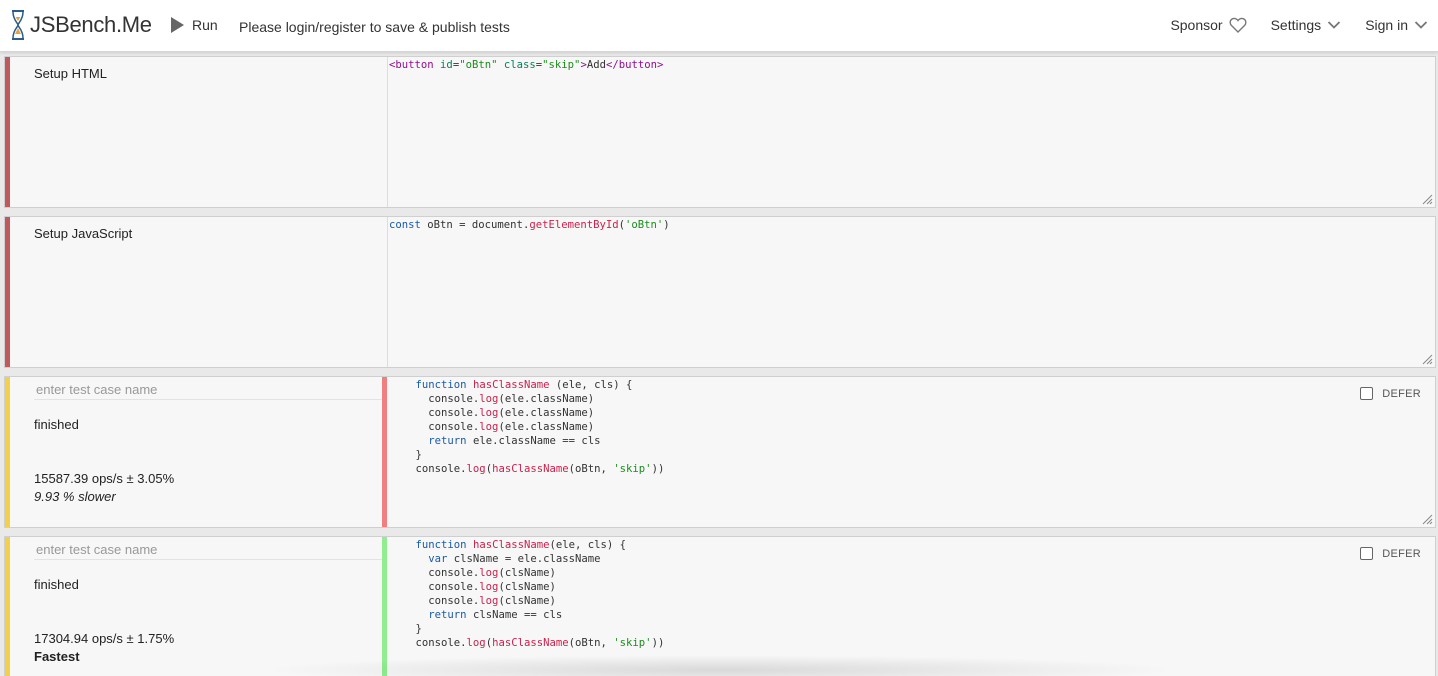  What do you see at coordinates (75, 496) in the screenshot?
I see `comparison-text: 9.93 % slower` at bounding box center [75, 496].